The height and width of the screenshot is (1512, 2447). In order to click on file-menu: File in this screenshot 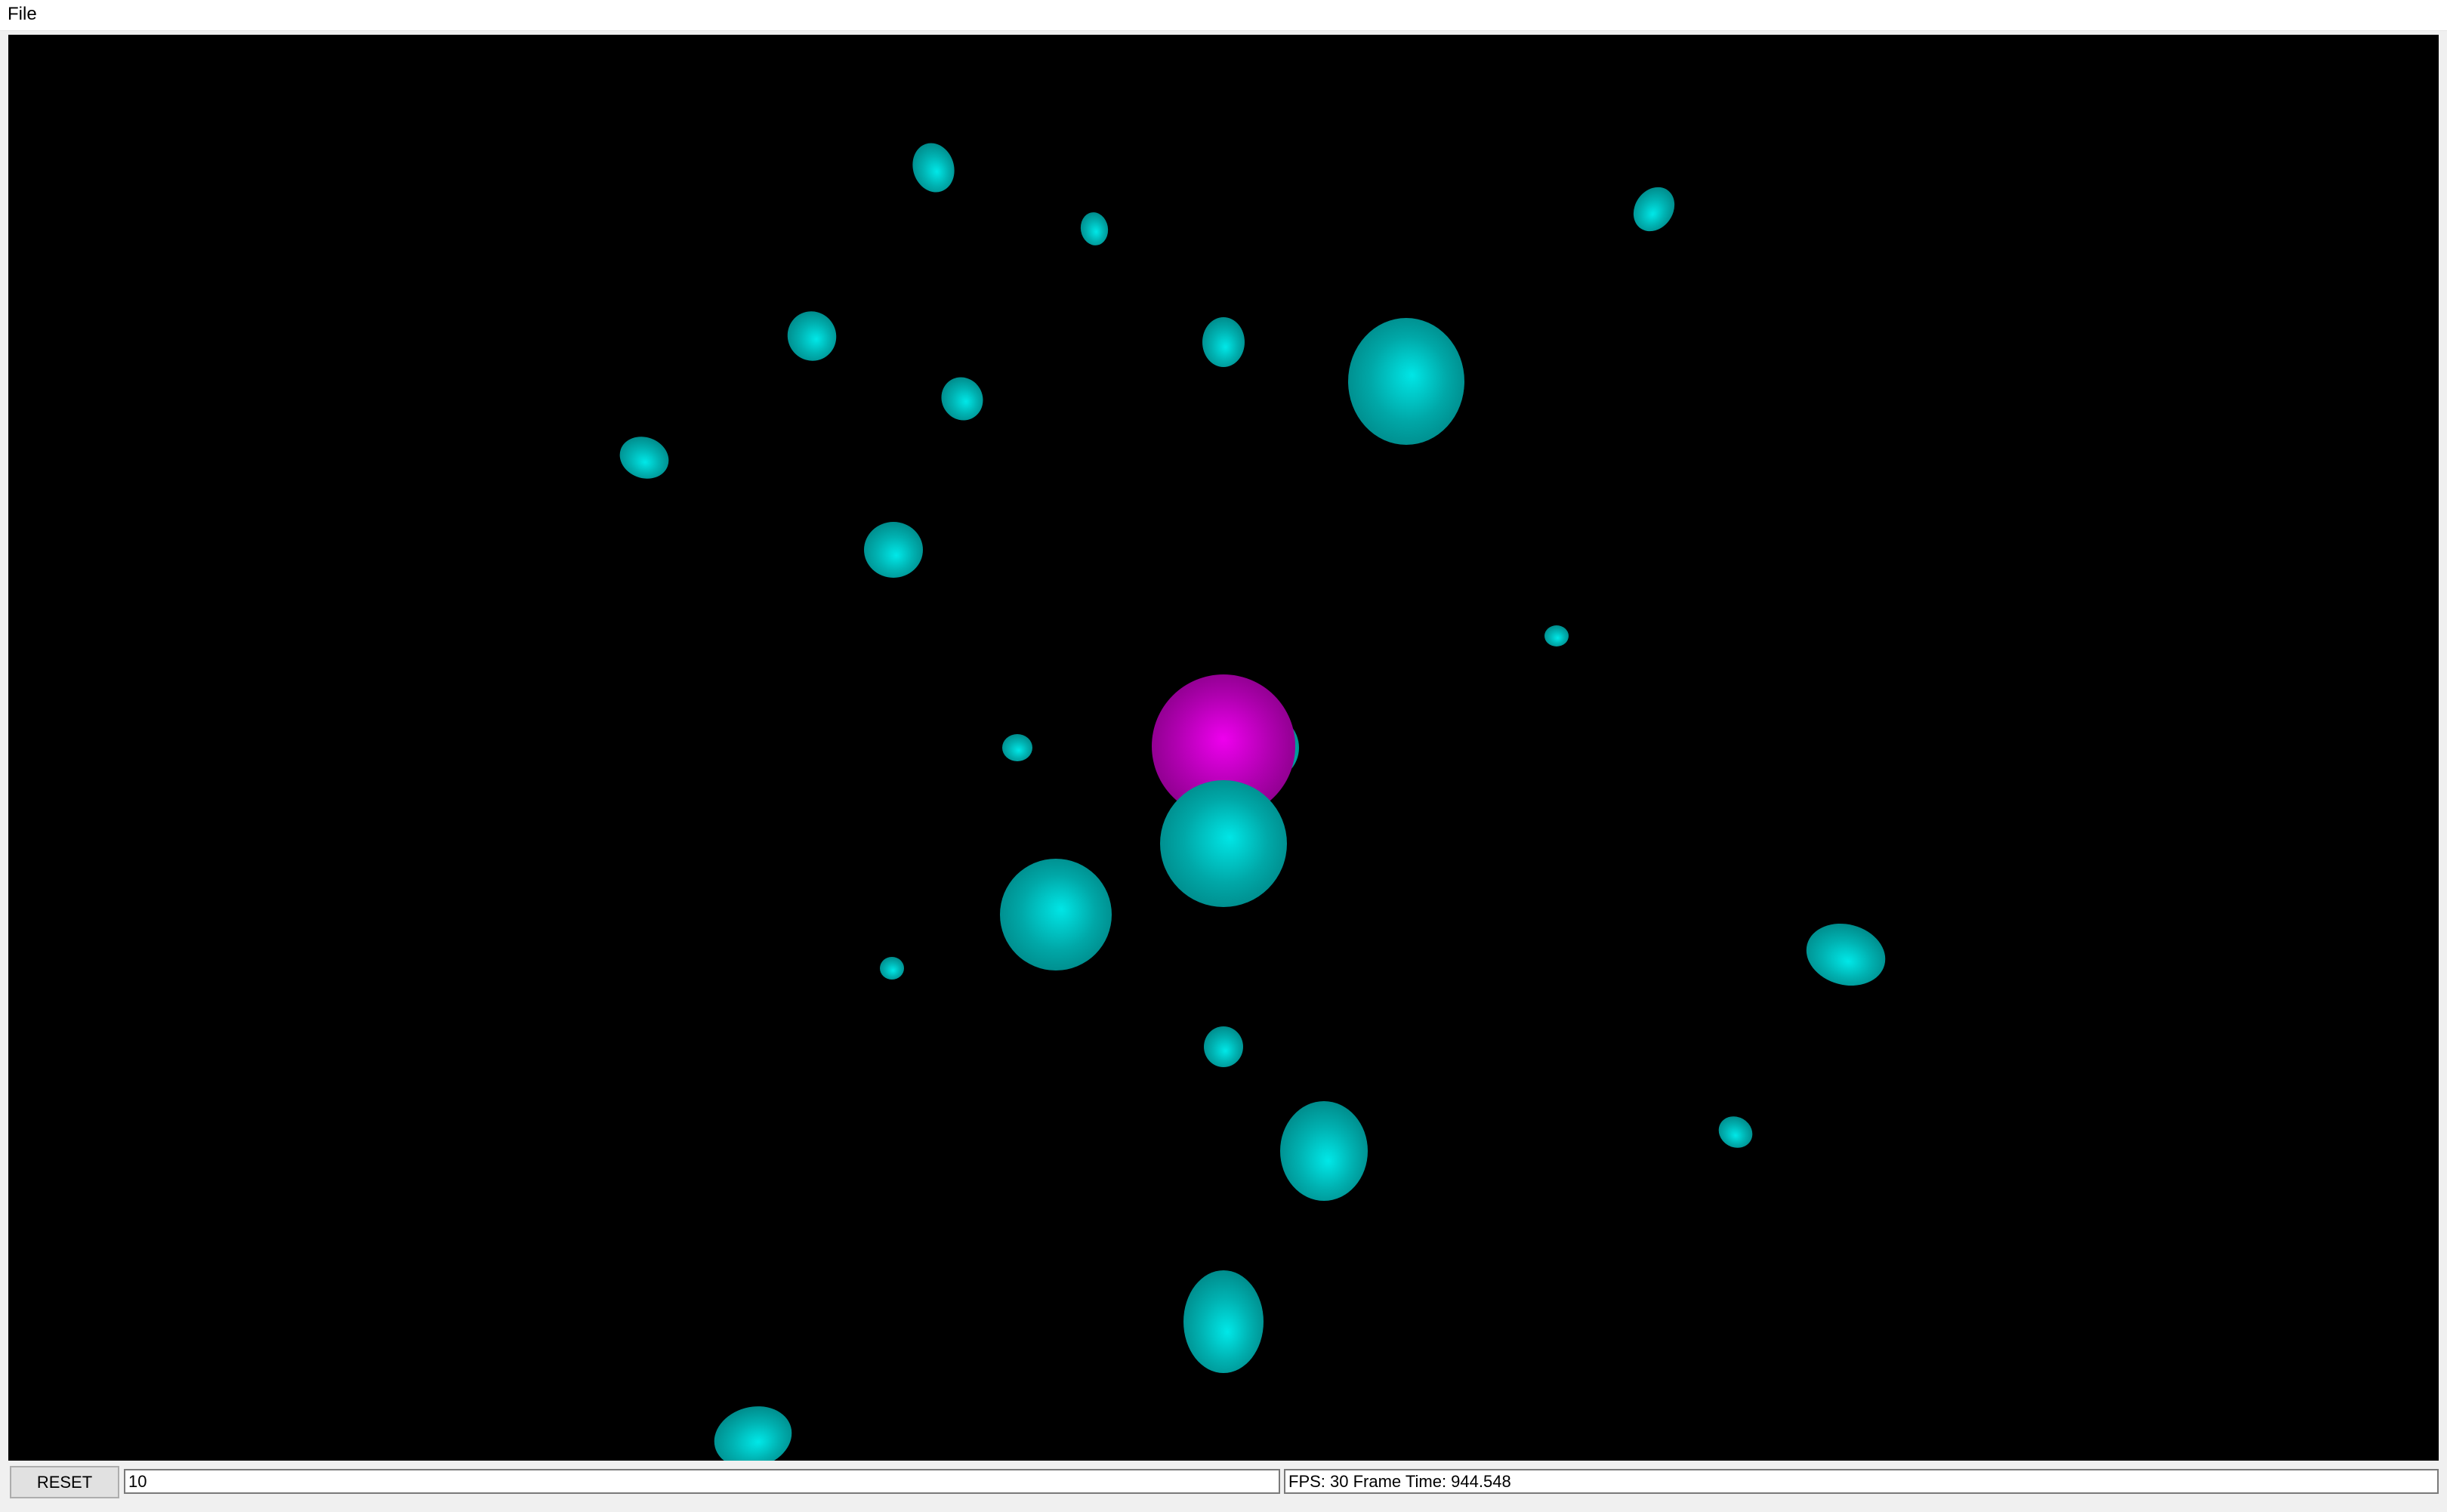, I will do `click(22, 14)`.